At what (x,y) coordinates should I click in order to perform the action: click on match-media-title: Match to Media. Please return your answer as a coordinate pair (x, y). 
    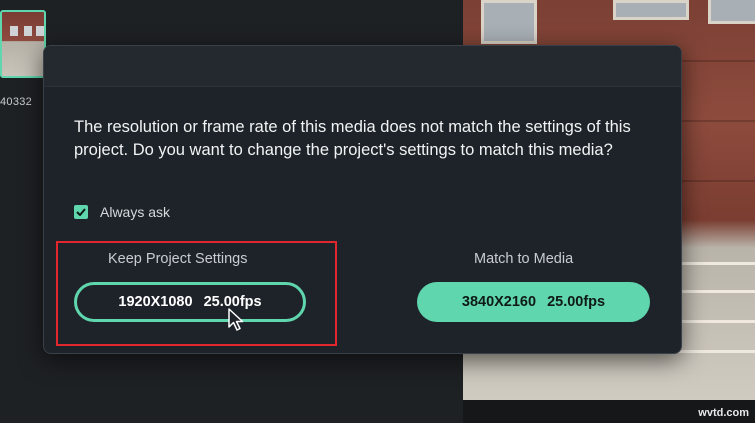
    Looking at the image, I should click on (524, 259).